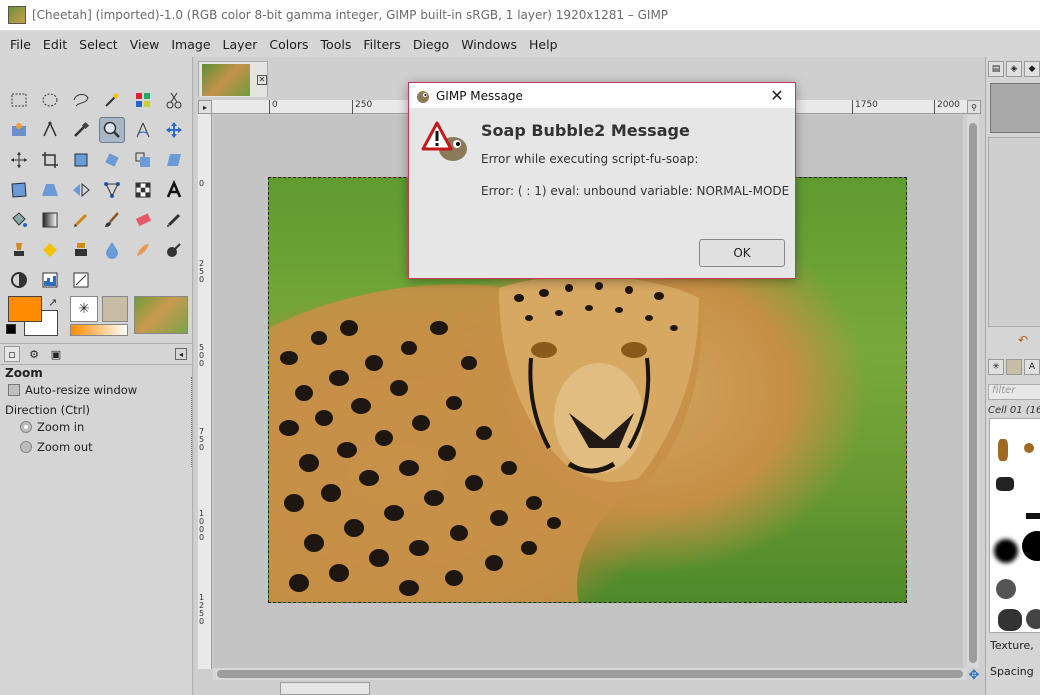  I want to click on scale-tool-icon, so click(143, 160).